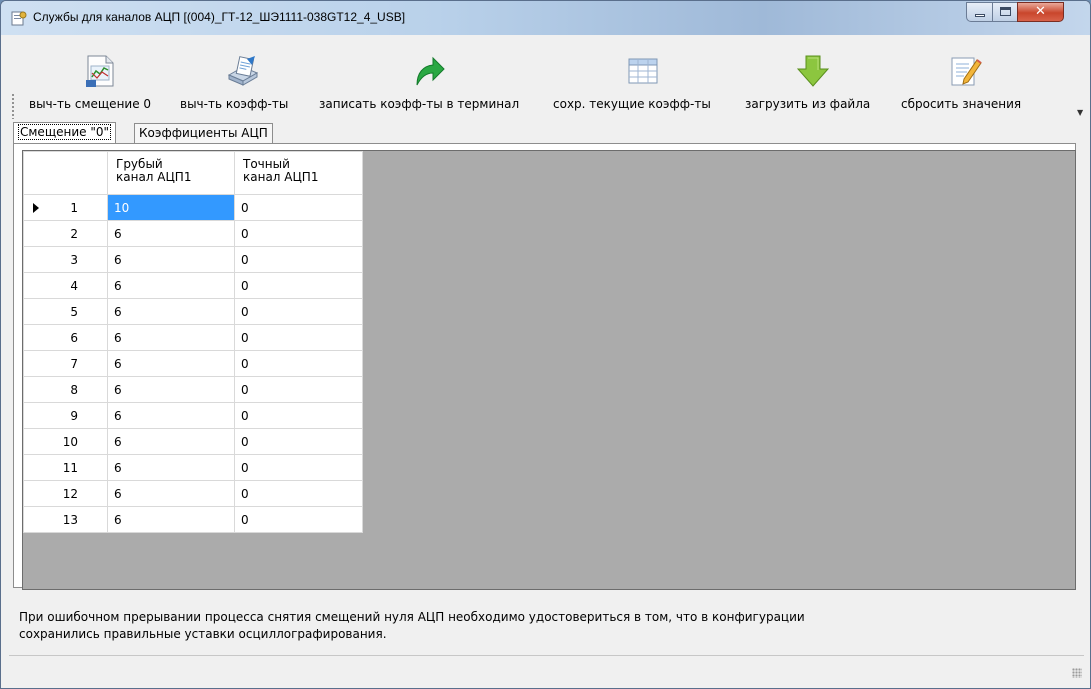  Describe the element at coordinates (961, 104) in the screenshot. I see `reset-values-label: сбросить значения` at that location.